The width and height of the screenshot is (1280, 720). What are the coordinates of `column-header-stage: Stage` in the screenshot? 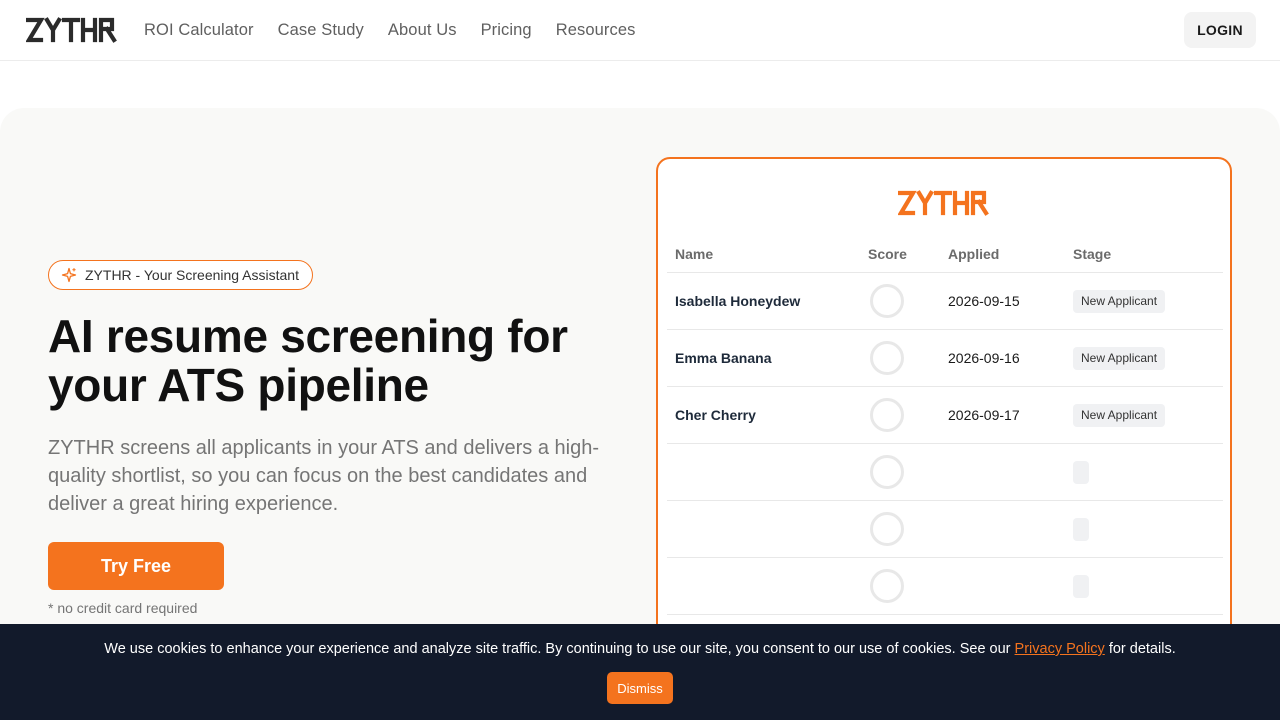 It's located at (1092, 254).